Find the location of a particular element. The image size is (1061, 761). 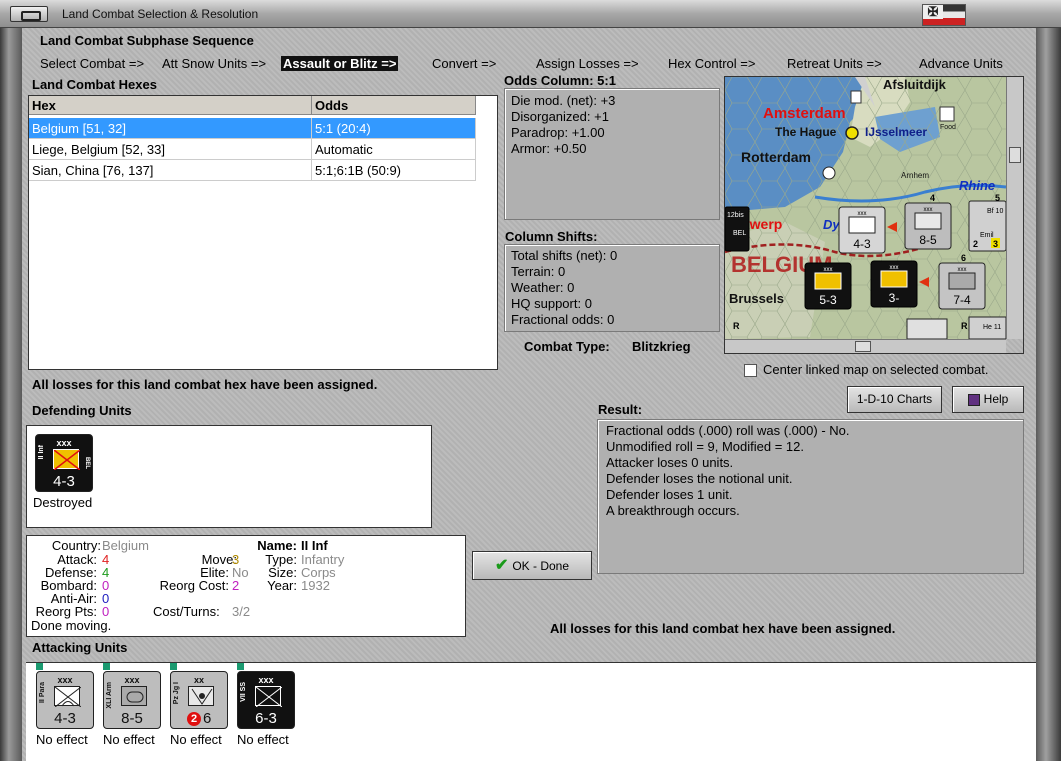

help-button: Help is located at coordinates (988, 399).